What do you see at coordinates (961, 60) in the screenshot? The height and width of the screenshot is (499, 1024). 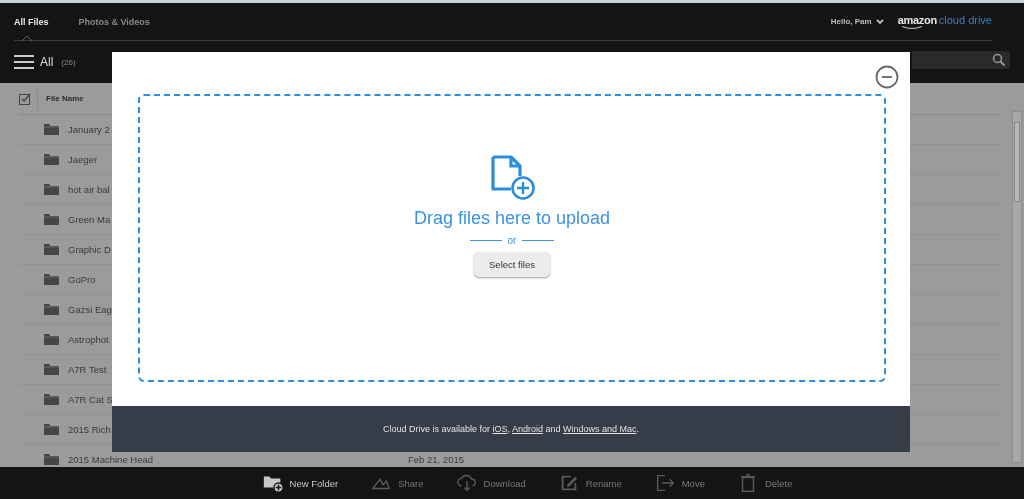 I see `search-field` at bounding box center [961, 60].